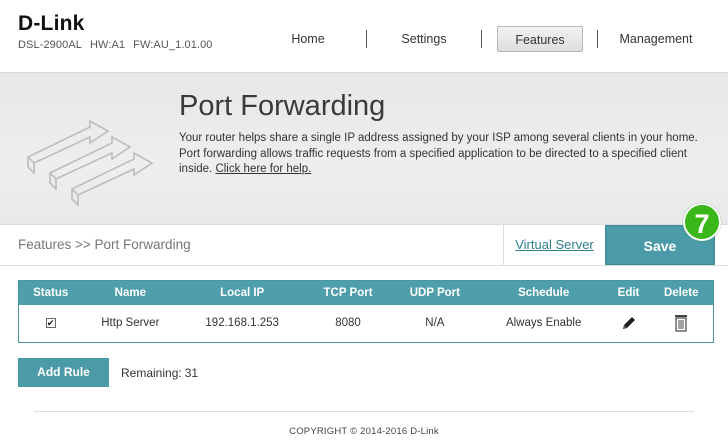 This screenshot has height=442, width=728. Describe the element at coordinates (364, 431) in the screenshot. I see `copyright: COPYRIGHT © 2014-2016 D-Link` at that location.